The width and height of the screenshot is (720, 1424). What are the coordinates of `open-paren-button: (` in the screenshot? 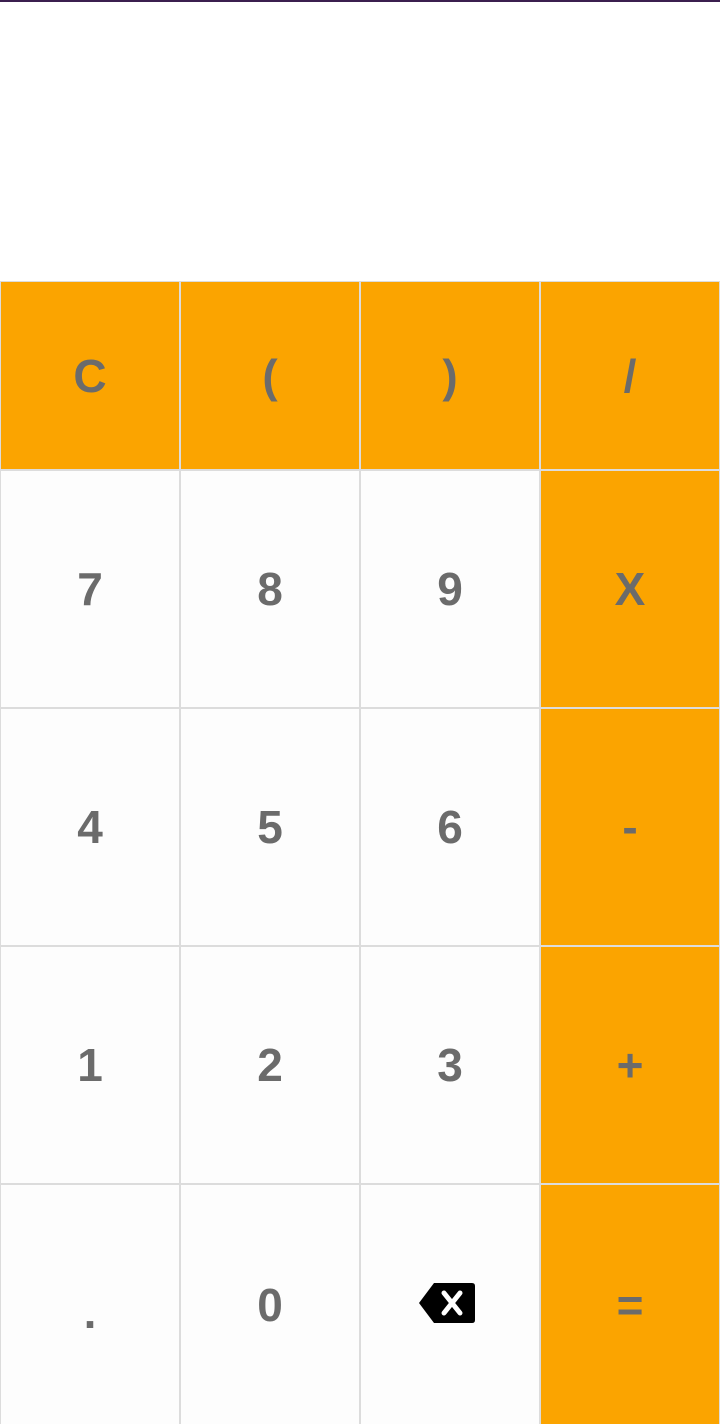 It's located at (270, 375).